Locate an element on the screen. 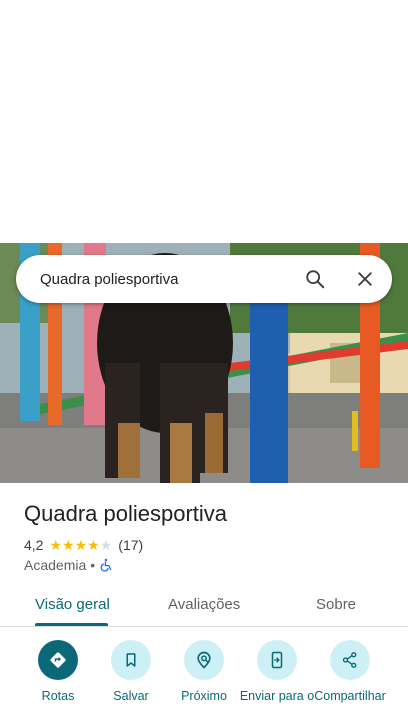  share-button: Compartilhar is located at coordinates (350, 671).